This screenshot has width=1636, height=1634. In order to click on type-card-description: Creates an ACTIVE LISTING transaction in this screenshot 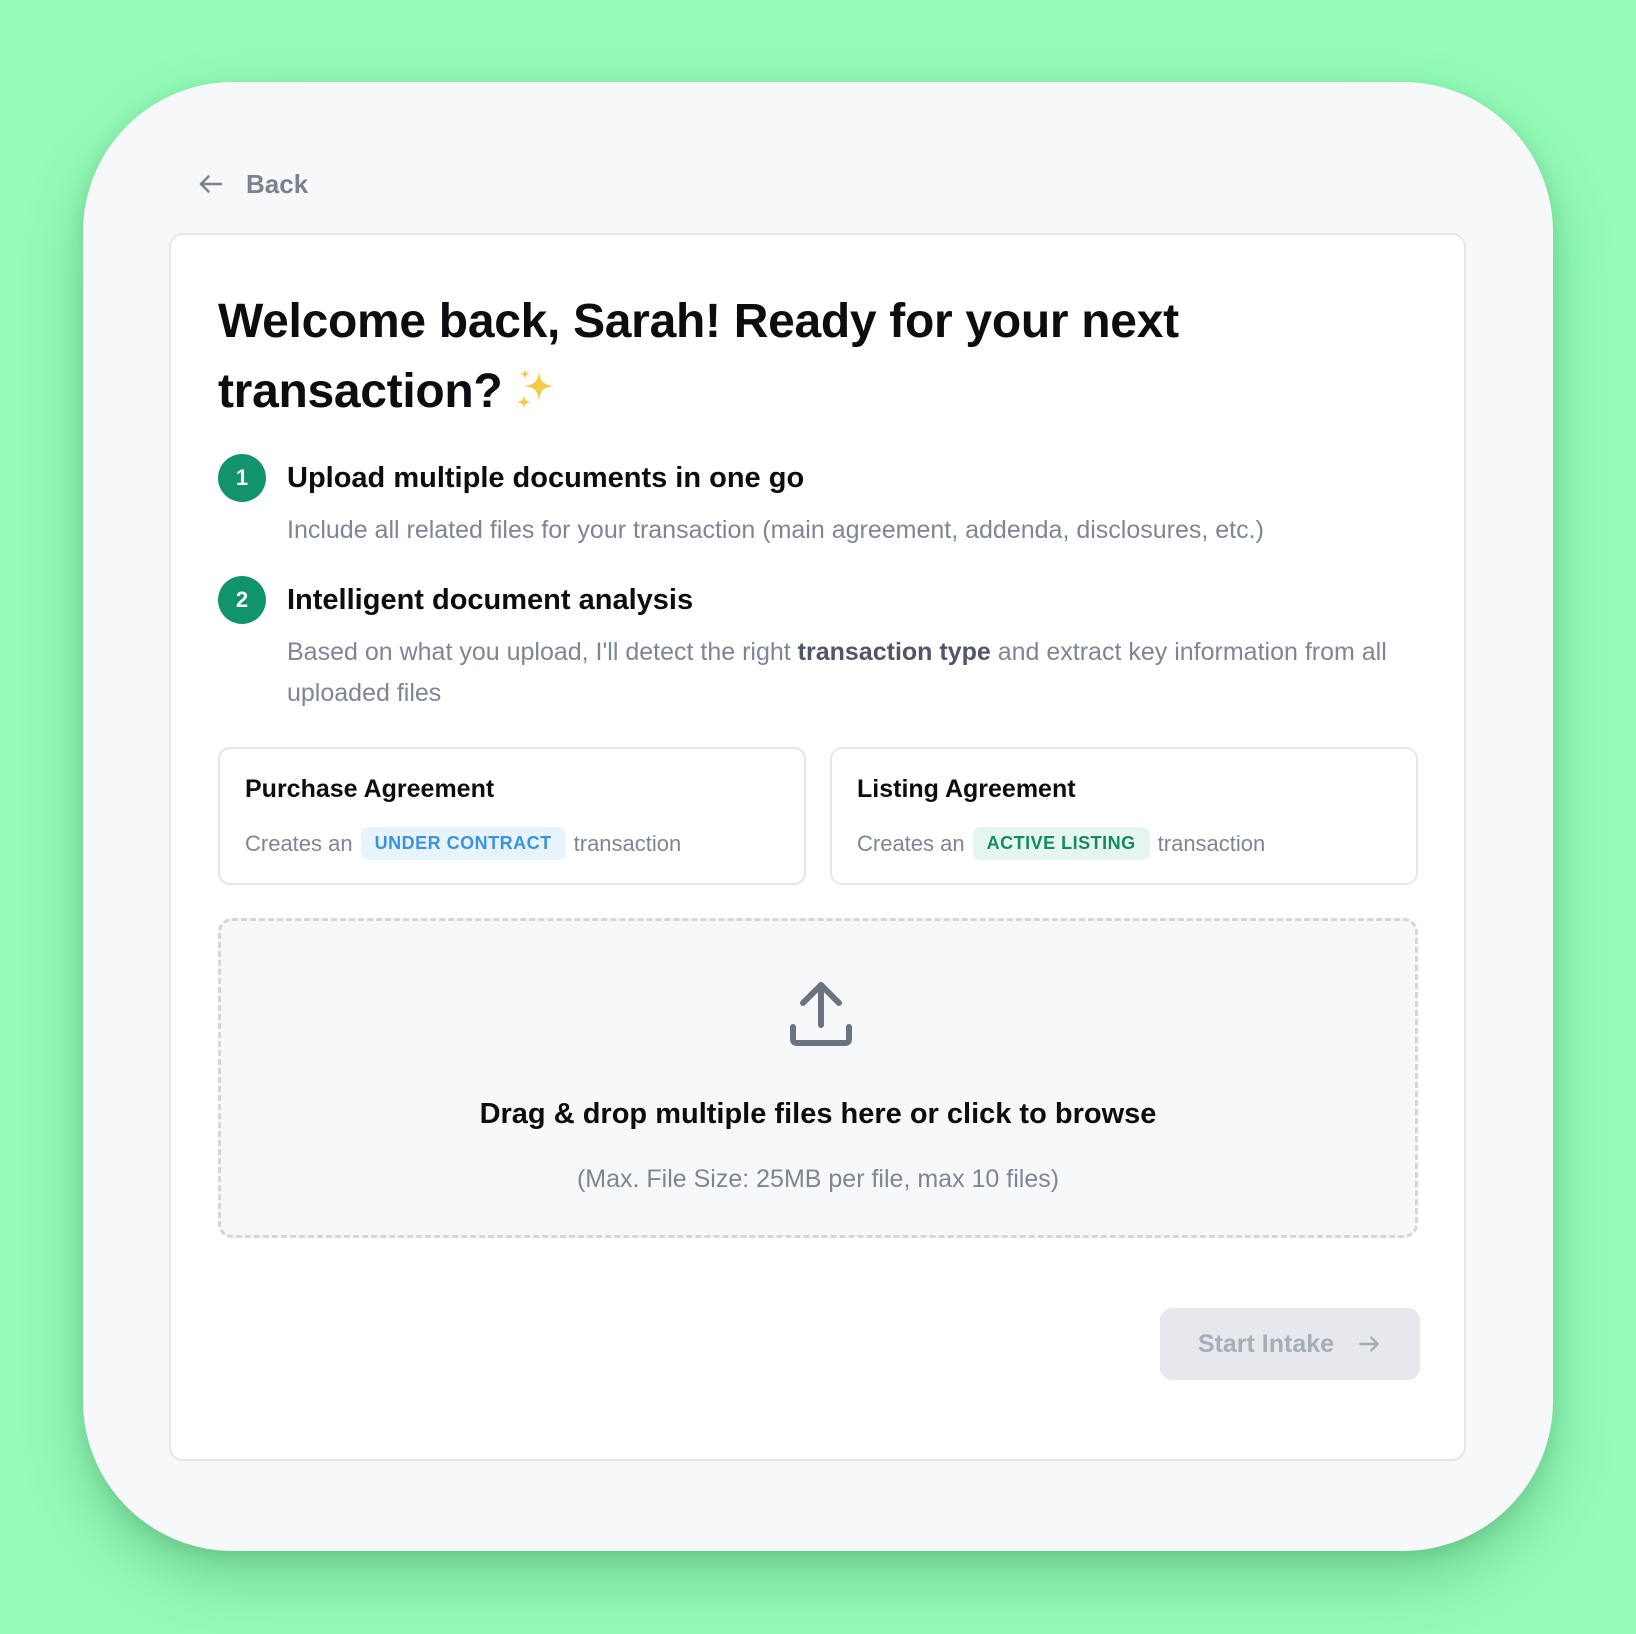, I will do `click(1061, 843)`.